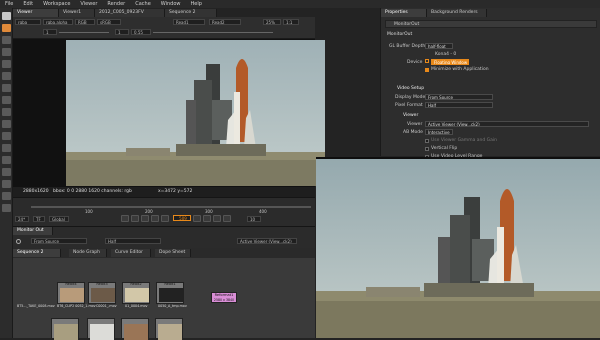 The width and height of the screenshot is (600, 340). What do you see at coordinates (56, 4) in the screenshot?
I see `menu-workspace: Workspace` at bounding box center [56, 4].